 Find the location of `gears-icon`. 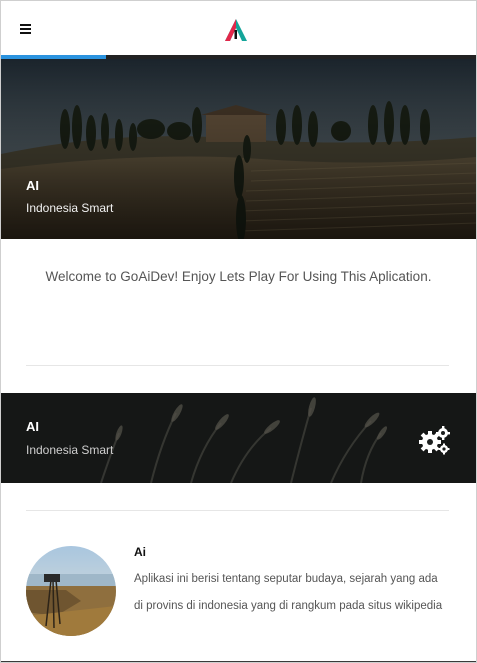

gears-icon is located at coordinates (434, 440).